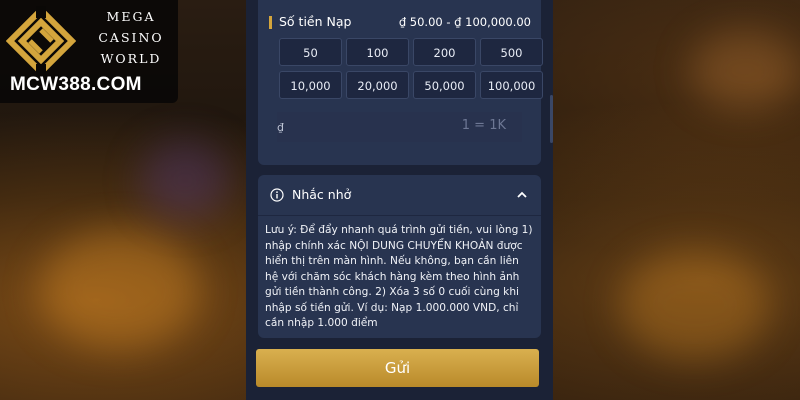 The width and height of the screenshot is (800, 400). What do you see at coordinates (399, 215) in the screenshot?
I see `divider` at bounding box center [399, 215].